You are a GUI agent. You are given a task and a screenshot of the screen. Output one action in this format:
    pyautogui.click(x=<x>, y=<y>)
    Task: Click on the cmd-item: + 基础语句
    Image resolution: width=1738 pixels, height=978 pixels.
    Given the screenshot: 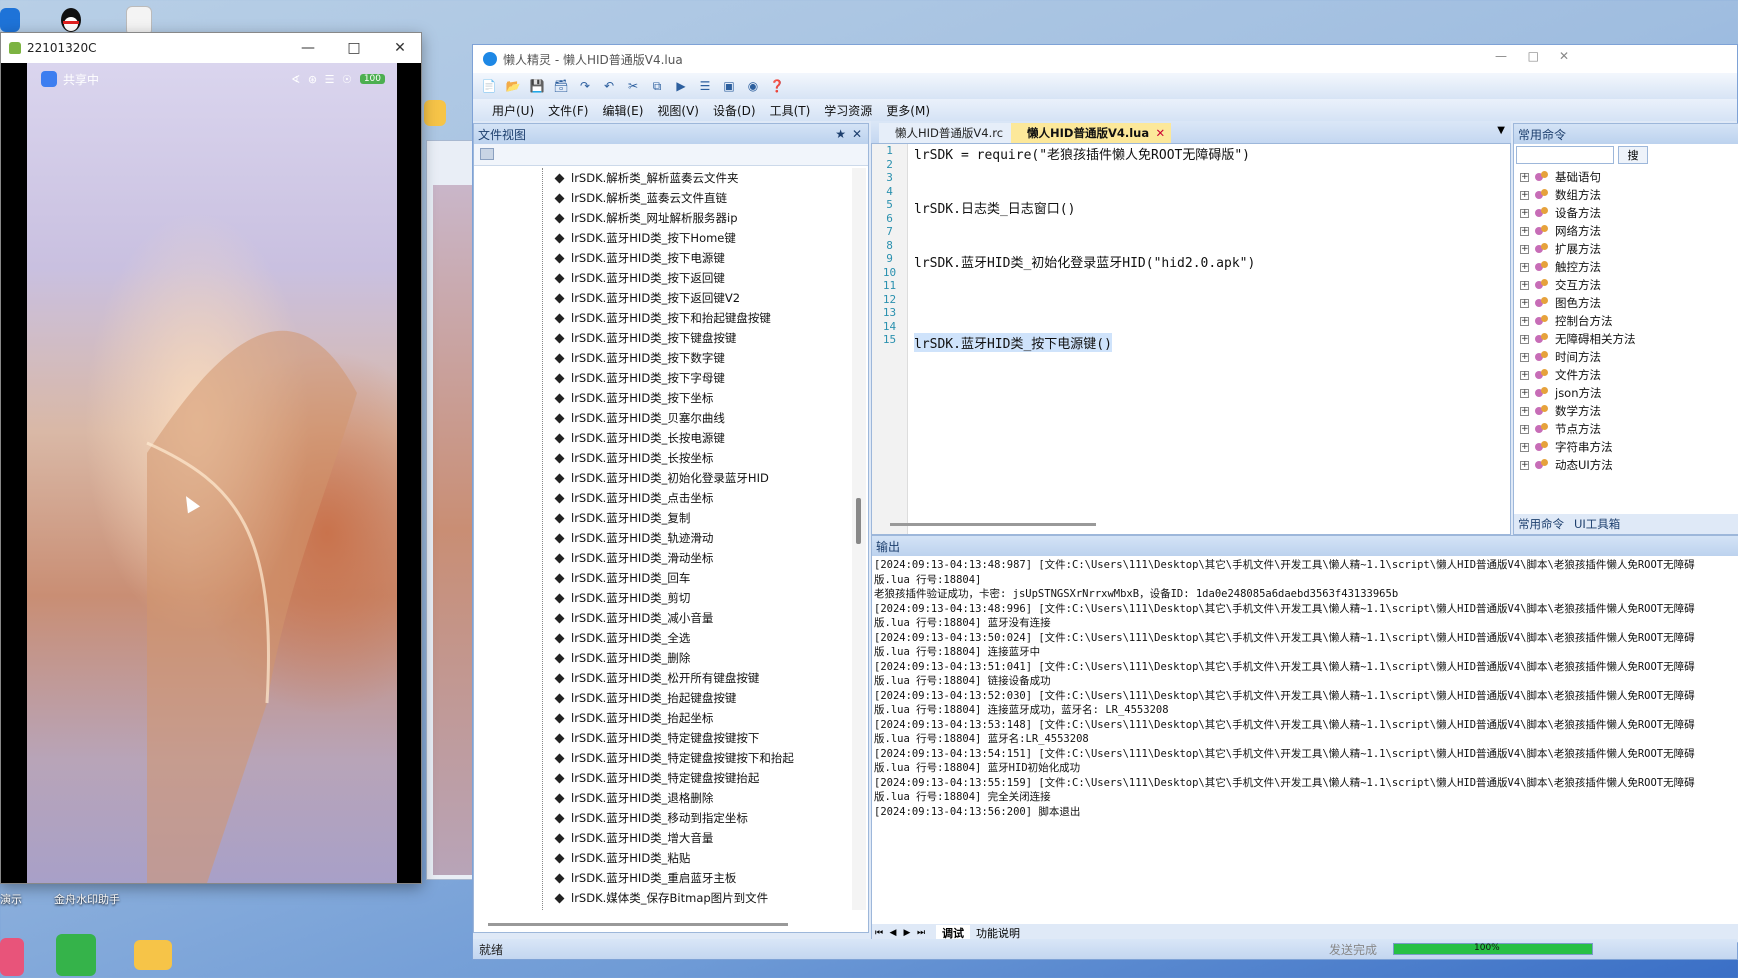 What is the action you would take?
    pyautogui.click(x=1626, y=177)
    